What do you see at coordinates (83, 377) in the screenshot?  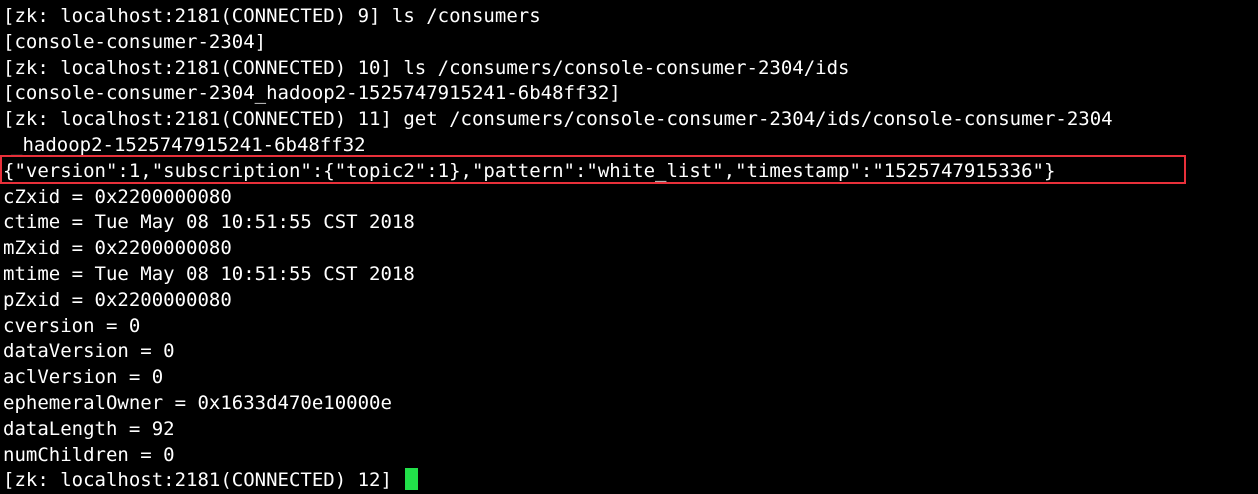 I see `output-line: aclVersion = 0` at bounding box center [83, 377].